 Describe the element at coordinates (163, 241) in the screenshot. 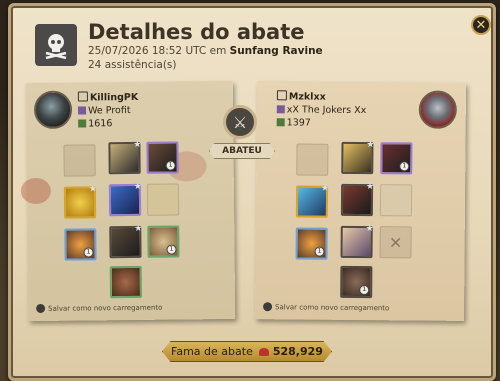

I see `food-slot: 1` at that location.